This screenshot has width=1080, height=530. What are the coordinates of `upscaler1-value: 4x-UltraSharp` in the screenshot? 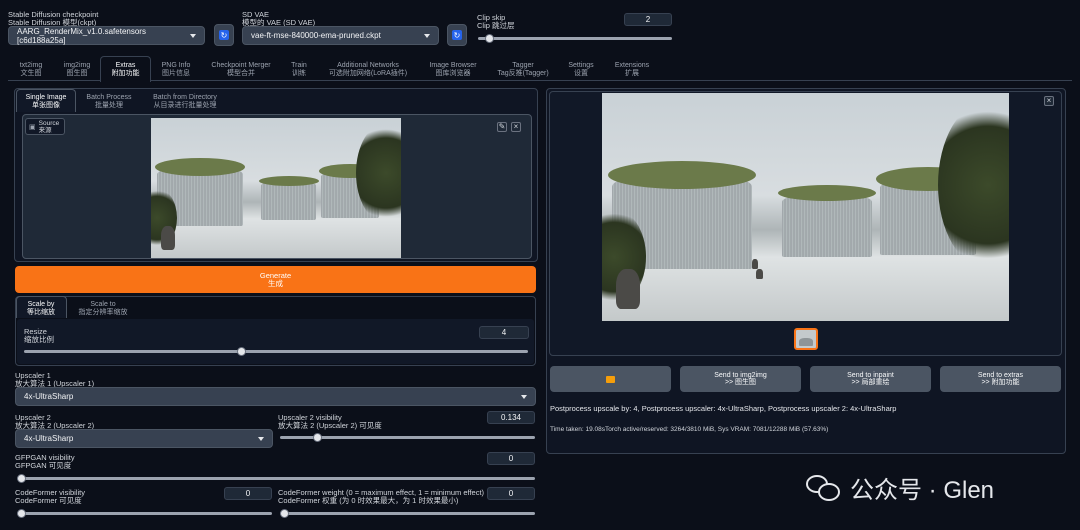 It's located at (49, 396).